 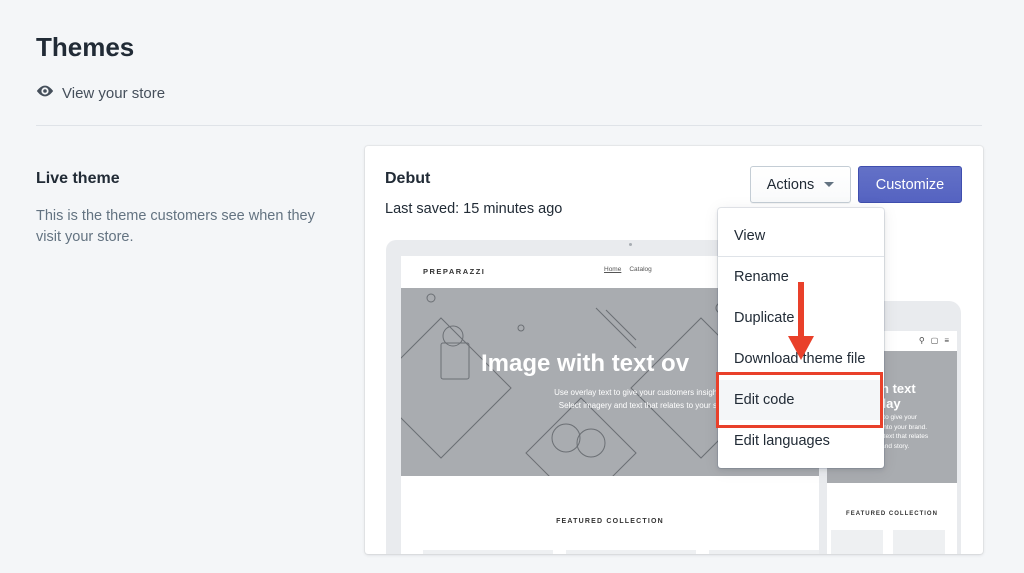 I want to click on theme-name: Debut, so click(x=408, y=178).